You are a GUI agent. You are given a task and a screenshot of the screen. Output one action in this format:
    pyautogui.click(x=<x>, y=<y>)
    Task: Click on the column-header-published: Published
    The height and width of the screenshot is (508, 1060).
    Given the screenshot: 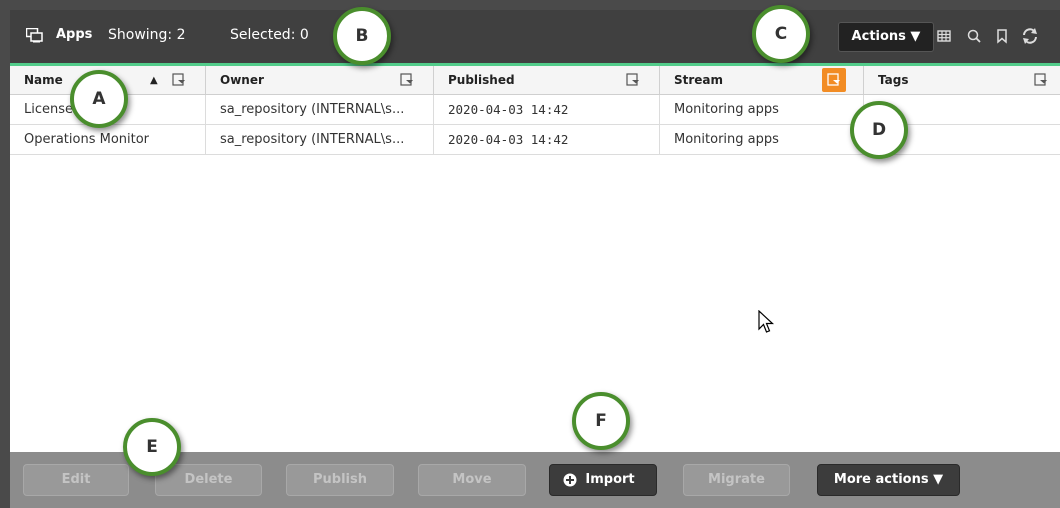 What is the action you would take?
    pyautogui.click(x=547, y=80)
    